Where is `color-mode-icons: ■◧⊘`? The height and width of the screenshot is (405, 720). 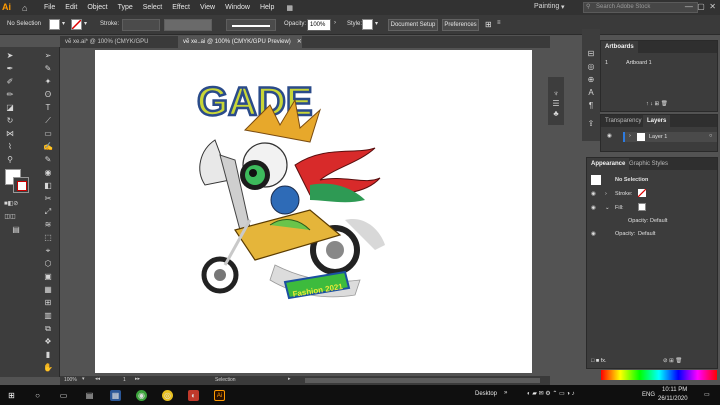
color-mode-icons: ■◧⊘ is located at coordinates (11, 204).